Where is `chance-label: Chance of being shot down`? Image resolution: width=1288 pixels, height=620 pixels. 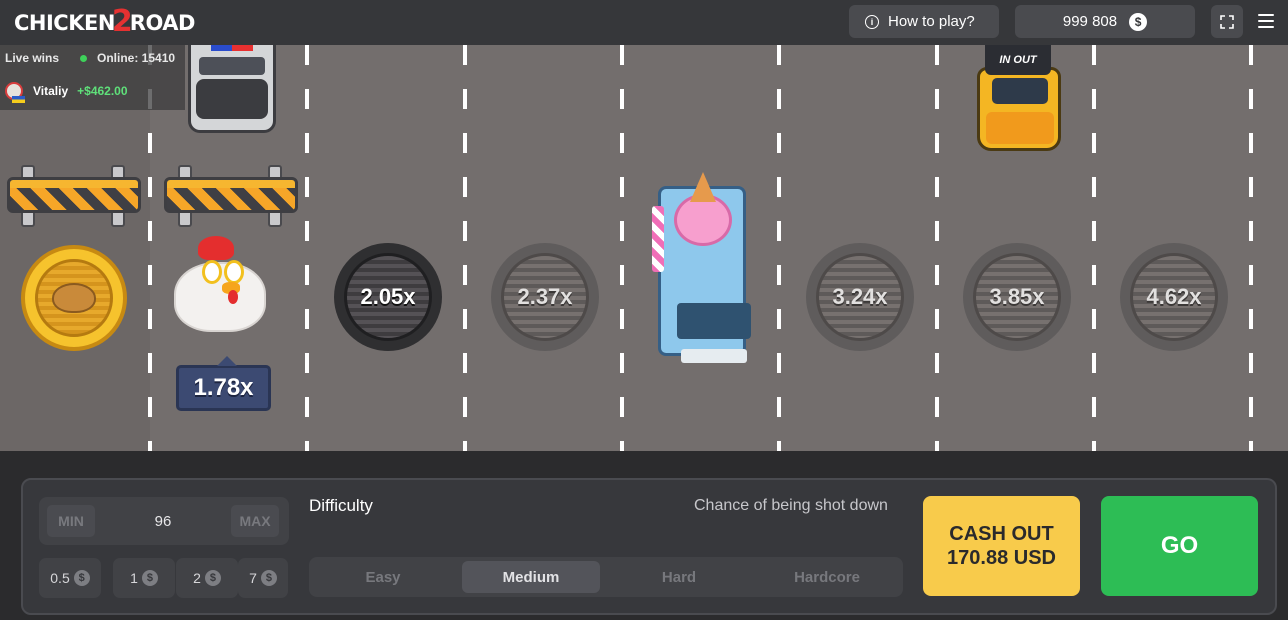
chance-label: Chance of being shot down is located at coordinates (791, 505).